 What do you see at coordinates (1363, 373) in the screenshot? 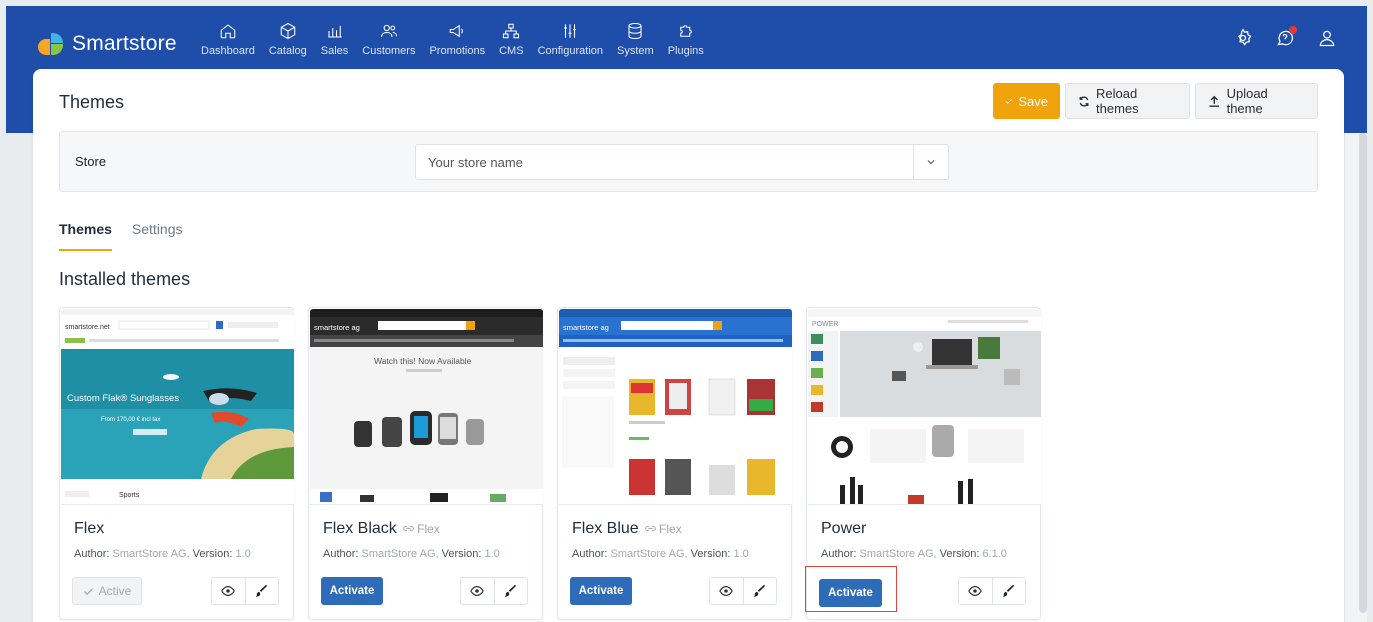
I see `scrollbar-thumb` at bounding box center [1363, 373].